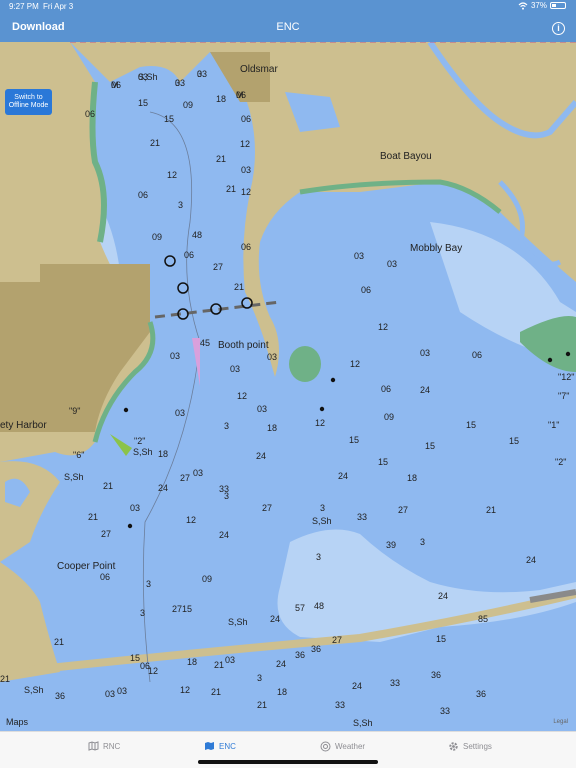  Describe the element at coordinates (104, 746) in the screenshot. I see `tab-rnc: RNC` at that location.